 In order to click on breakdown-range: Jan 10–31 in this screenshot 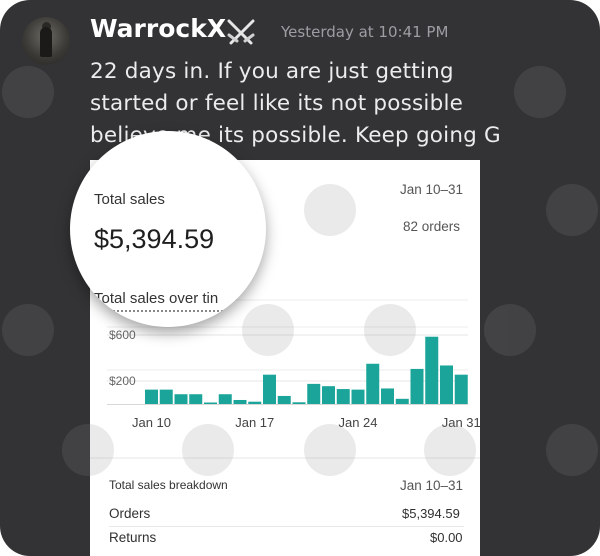, I will do `click(432, 485)`.